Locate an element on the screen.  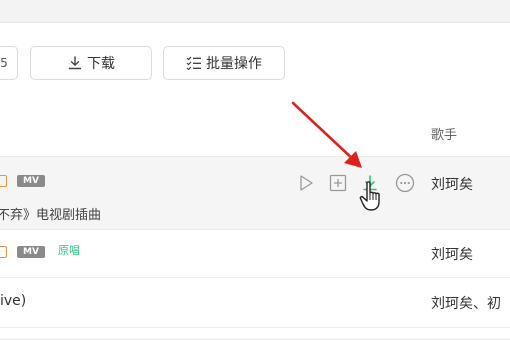
play-icon is located at coordinates (306, 183).